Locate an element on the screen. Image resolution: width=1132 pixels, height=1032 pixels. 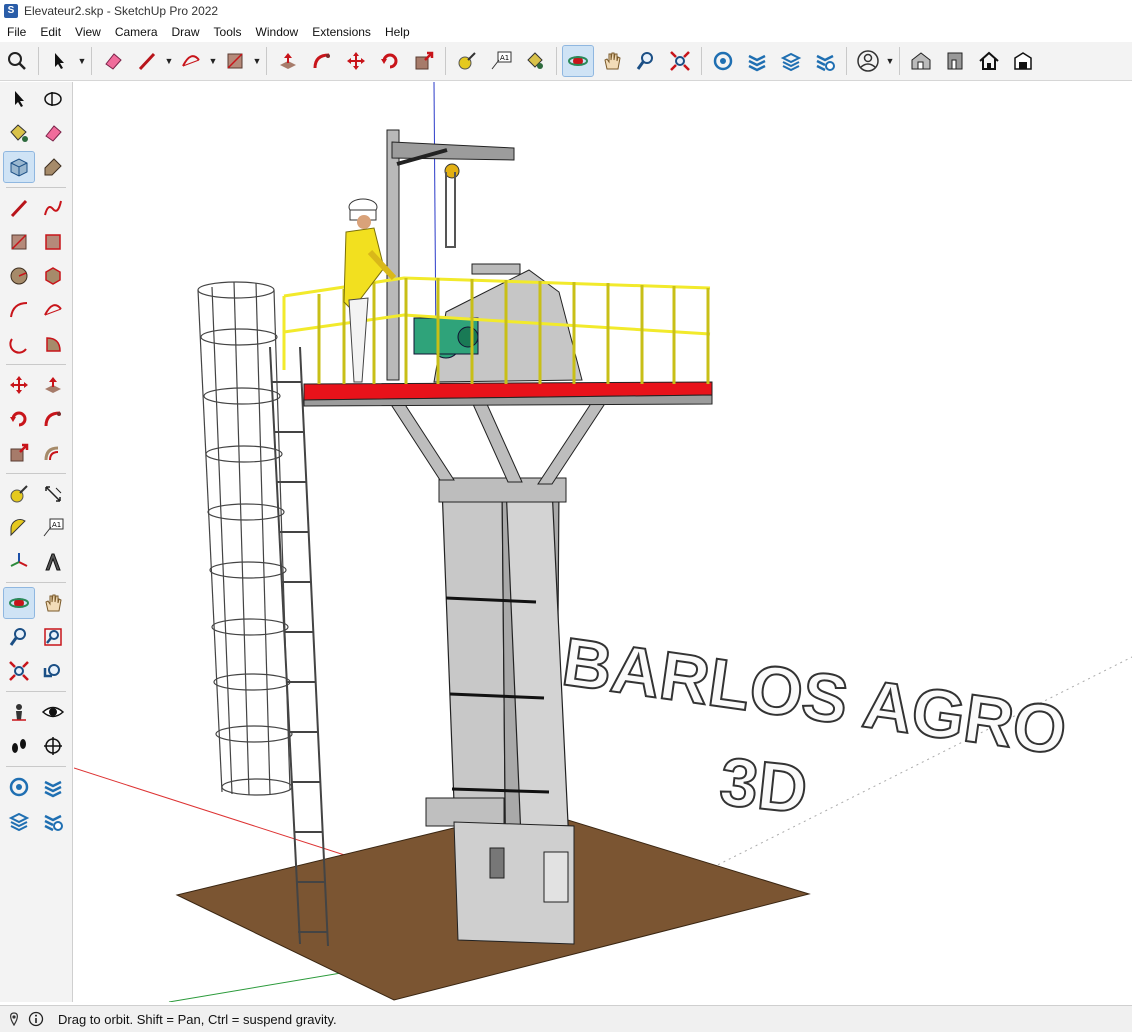
offset-icon is located at coordinates (53, 453).